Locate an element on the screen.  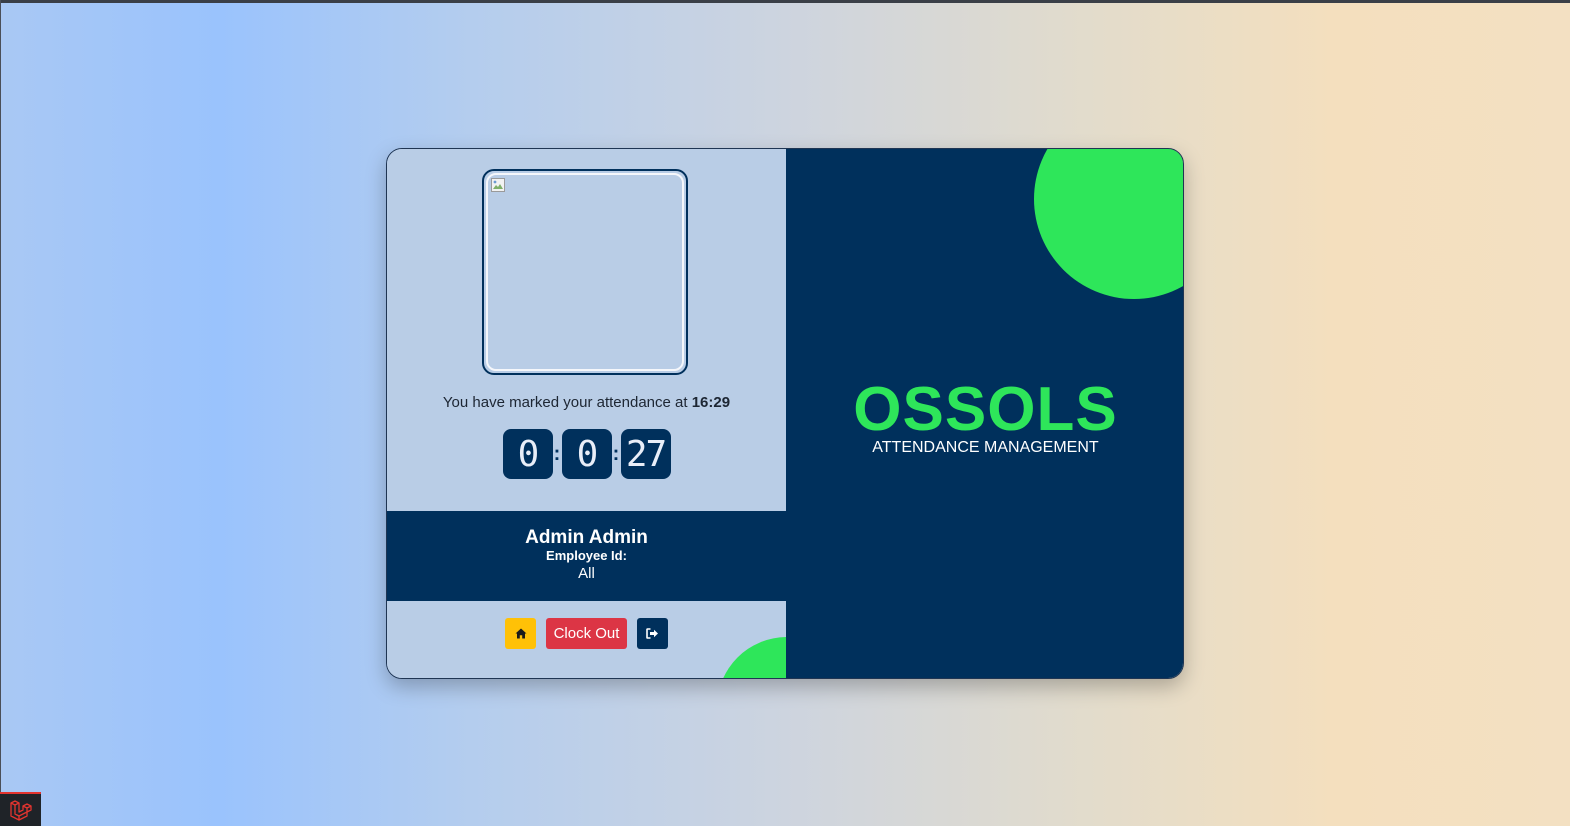
user-info-band: Admin Admin Employee Id: All is located at coordinates (586, 556).